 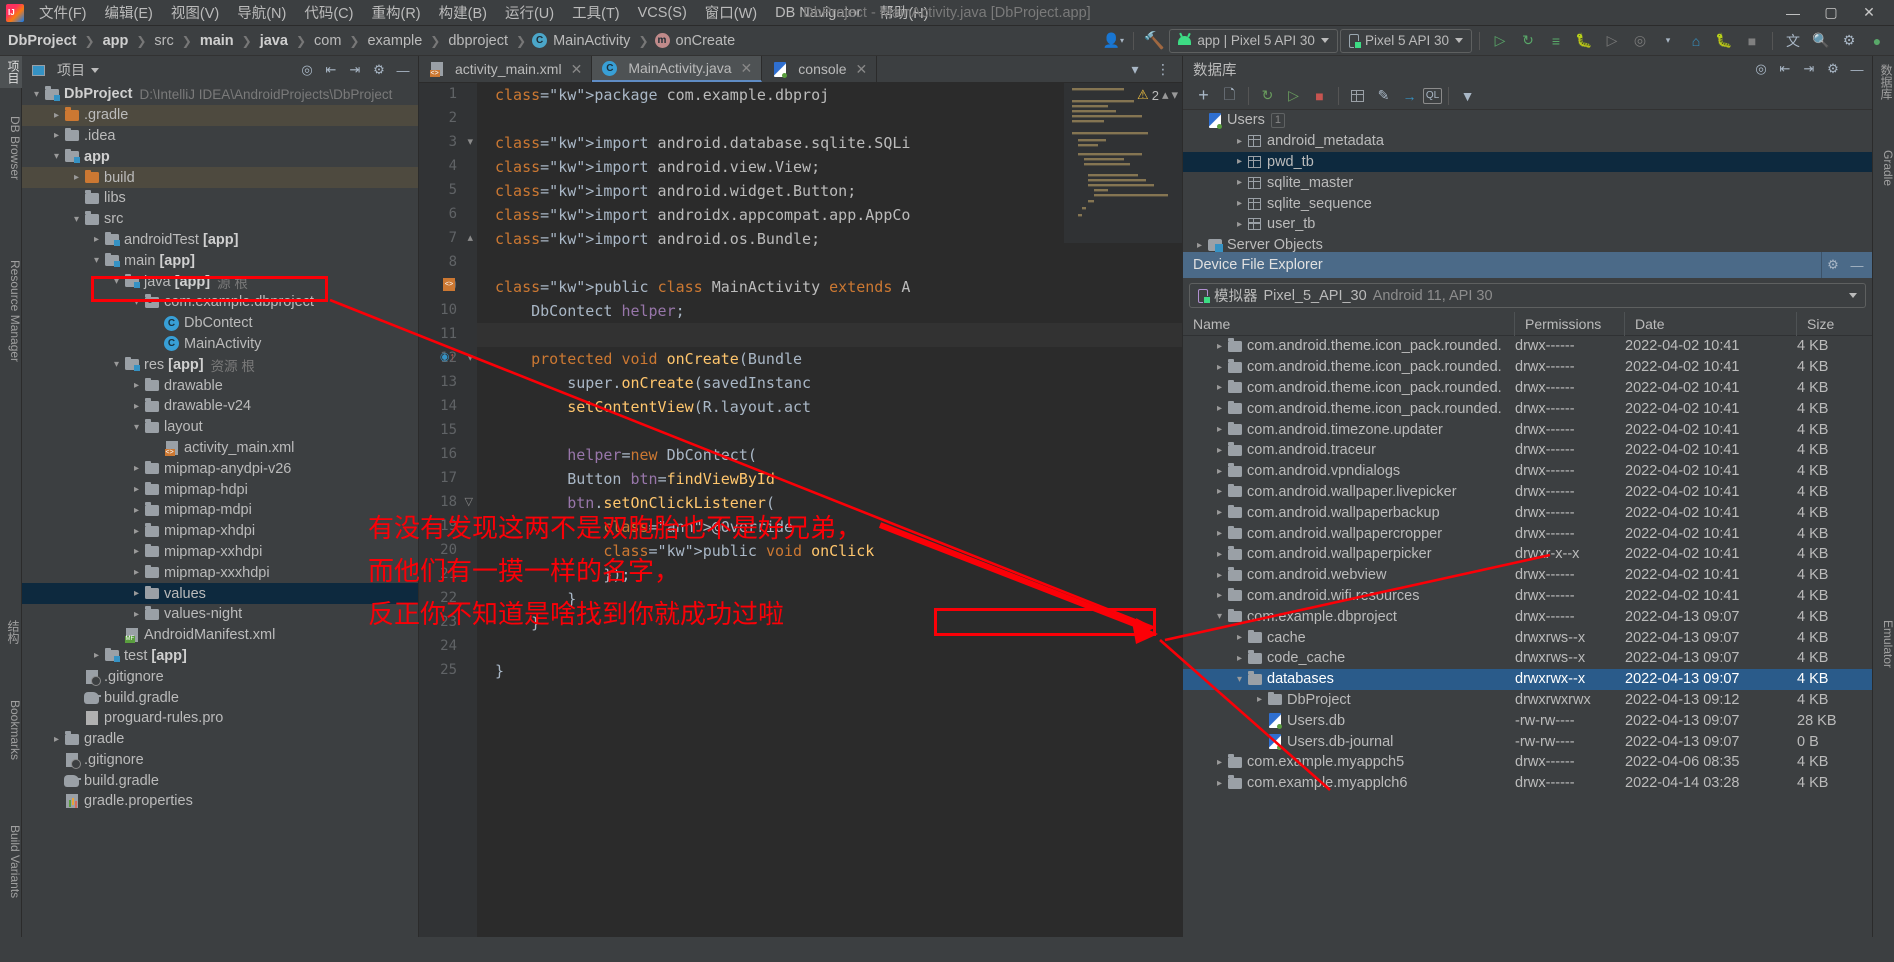 I want to click on run-icon: ▷, so click(x=1500, y=41).